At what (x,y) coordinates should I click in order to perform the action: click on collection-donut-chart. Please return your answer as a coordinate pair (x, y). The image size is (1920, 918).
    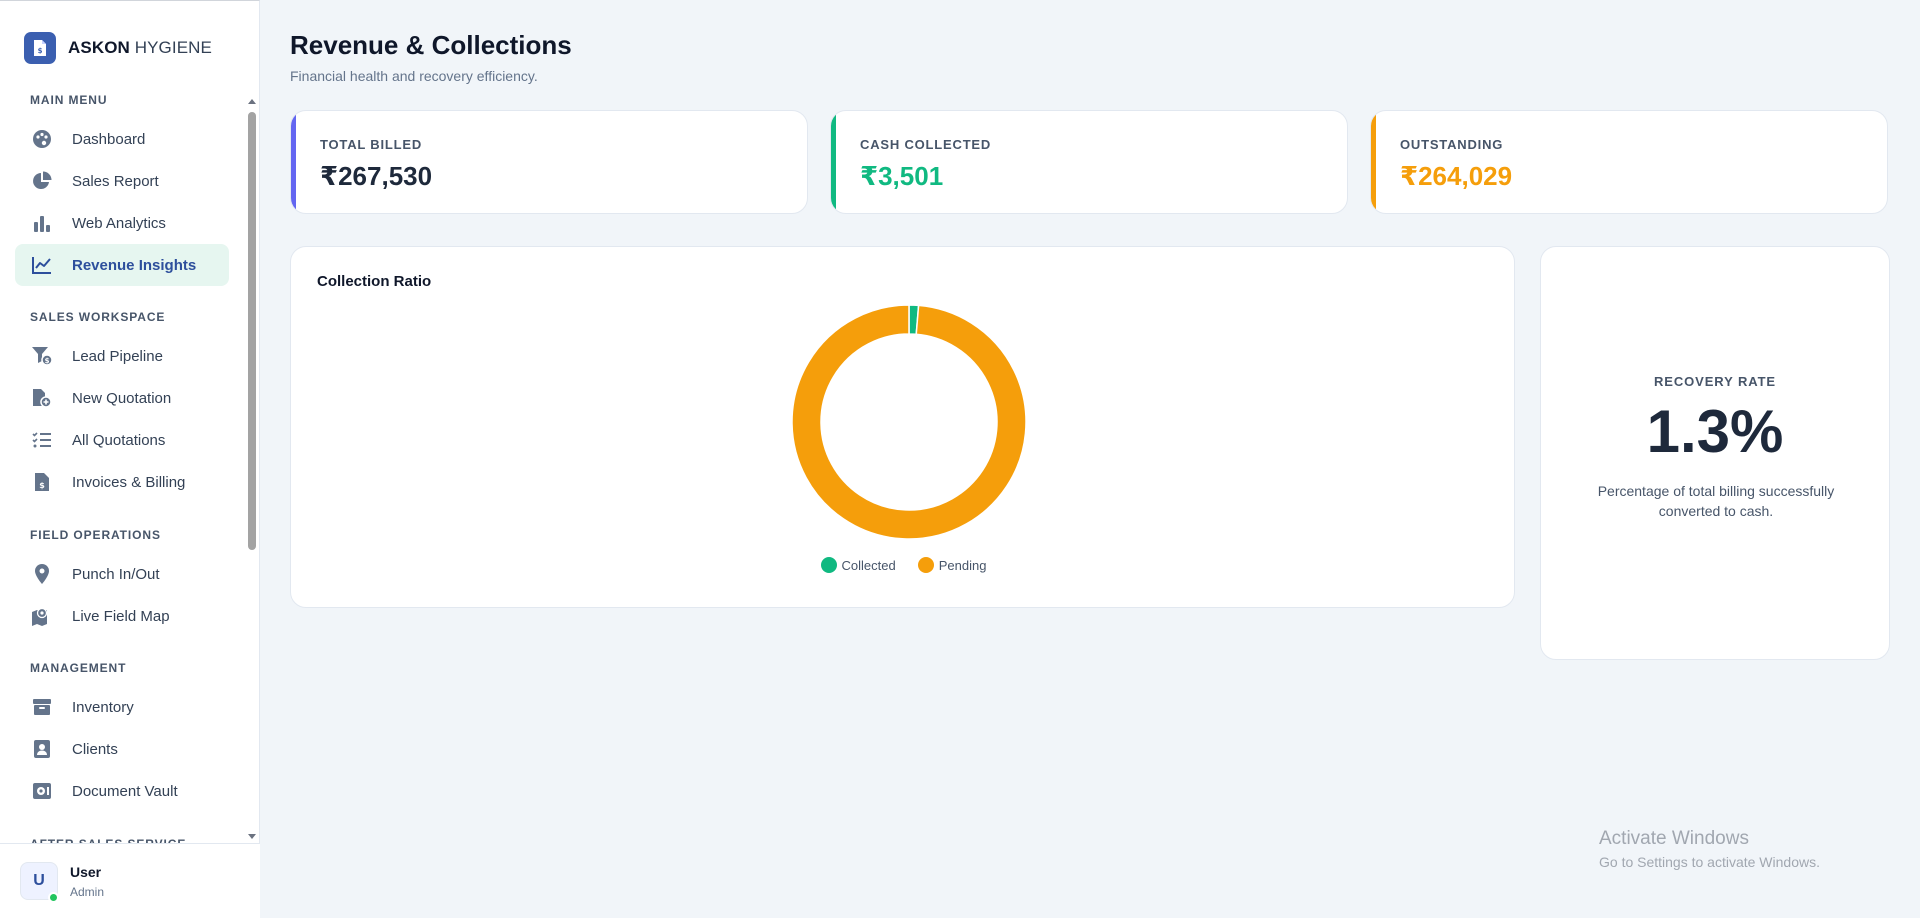
    Looking at the image, I should click on (909, 422).